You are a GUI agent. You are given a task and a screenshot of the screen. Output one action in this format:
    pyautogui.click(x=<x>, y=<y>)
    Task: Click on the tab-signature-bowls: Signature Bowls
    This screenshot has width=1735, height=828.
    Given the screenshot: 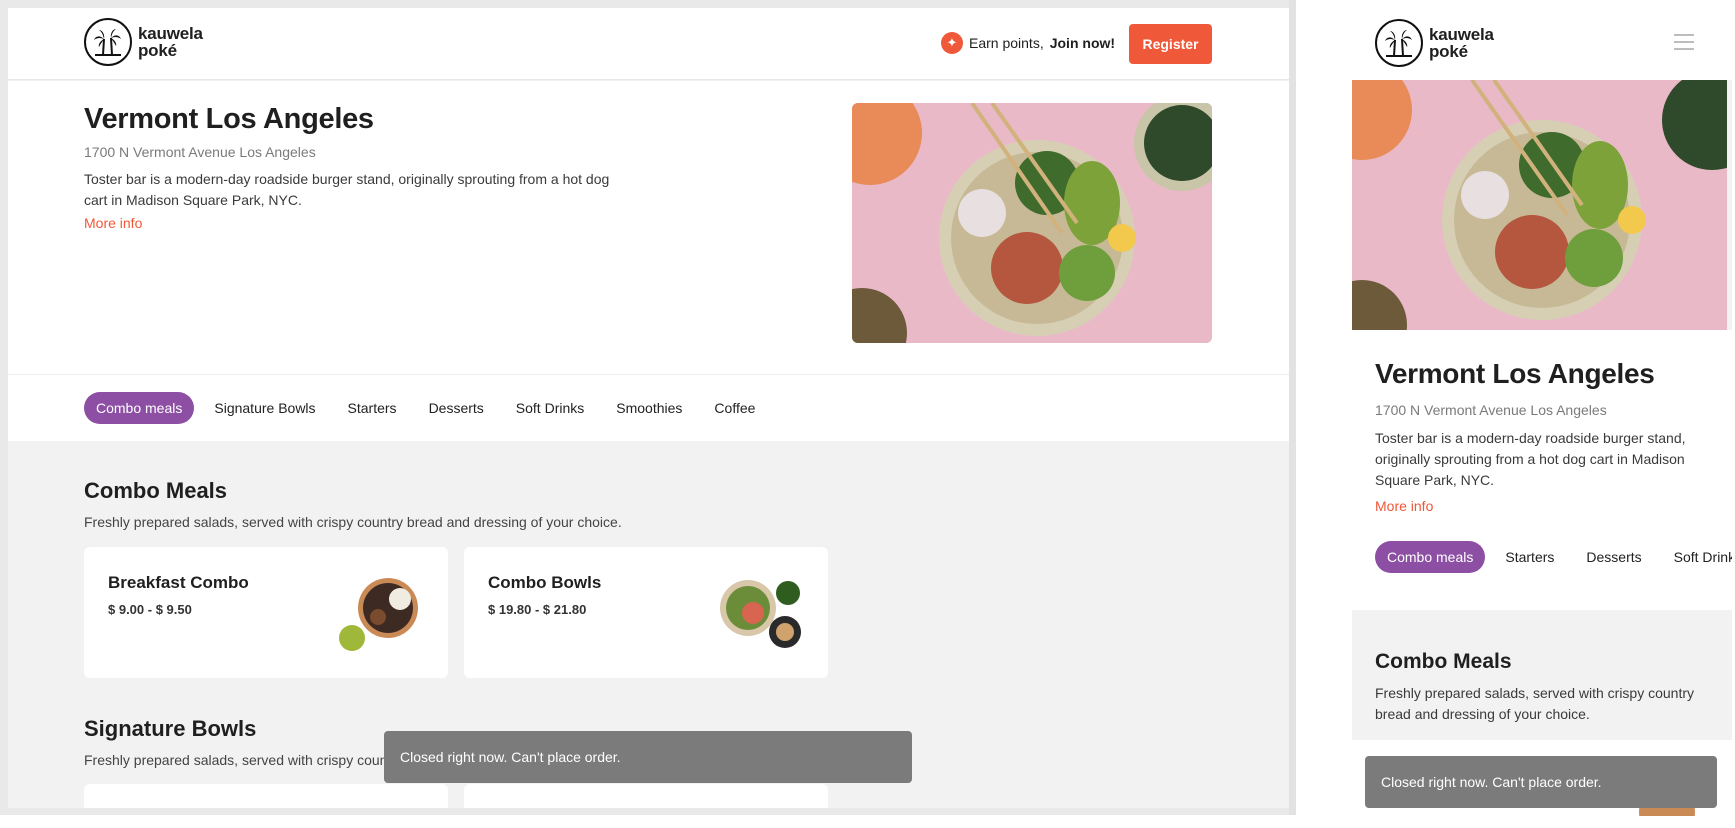 What is the action you would take?
    pyautogui.click(x=264, y=408)
    